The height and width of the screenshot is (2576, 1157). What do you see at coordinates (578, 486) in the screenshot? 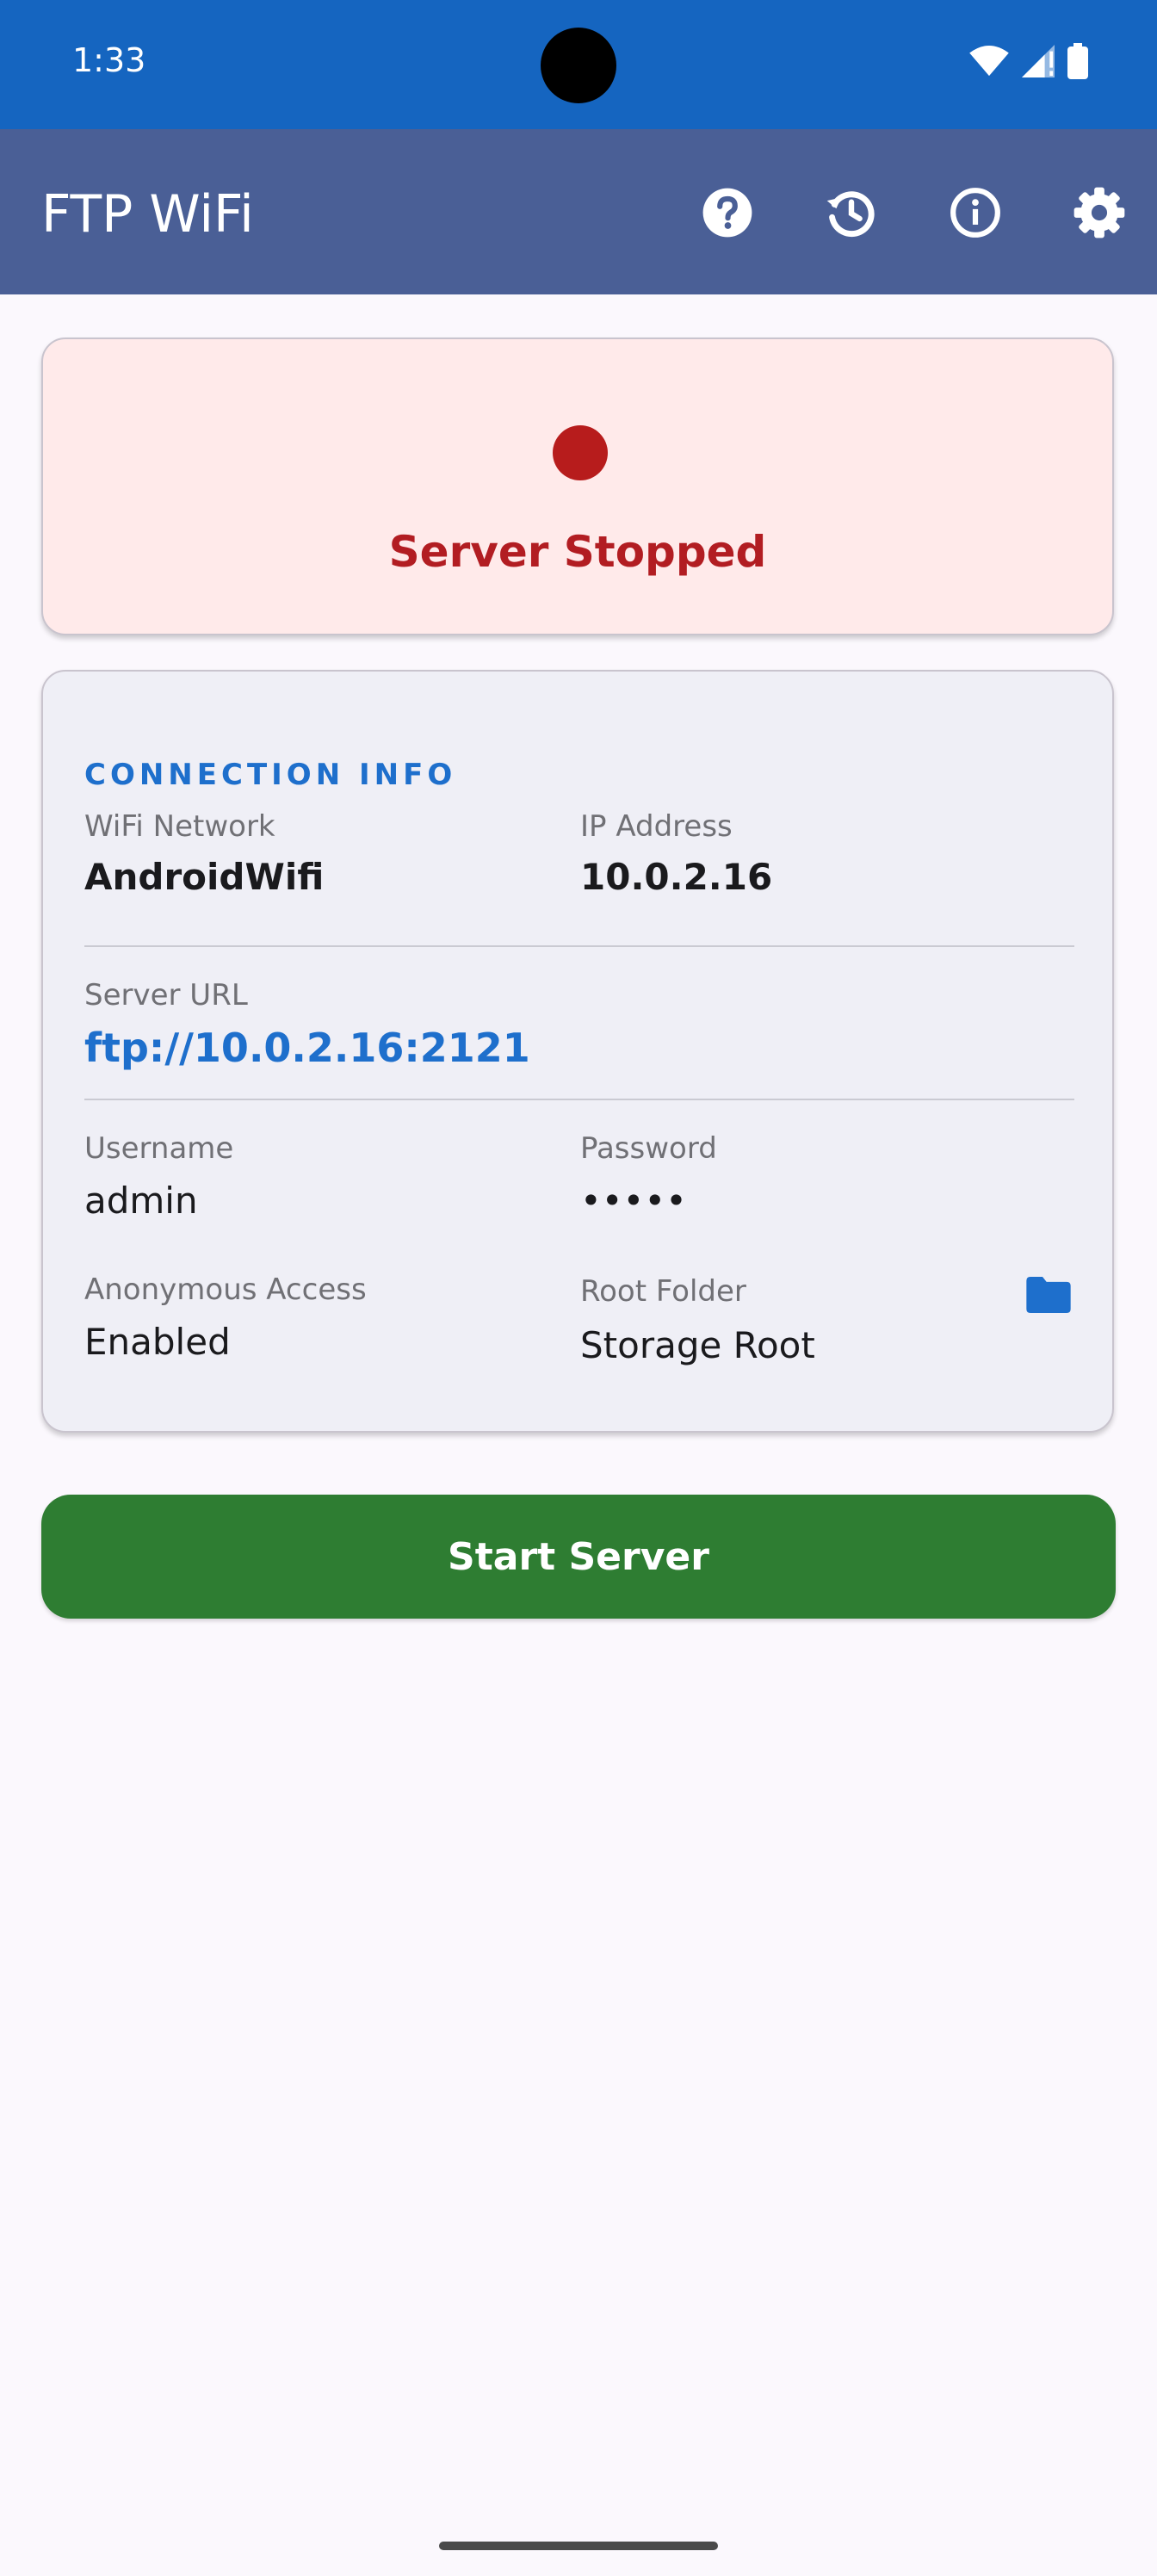
I see `server-status-card: Server Stopped` at bounding box center [578, 486].